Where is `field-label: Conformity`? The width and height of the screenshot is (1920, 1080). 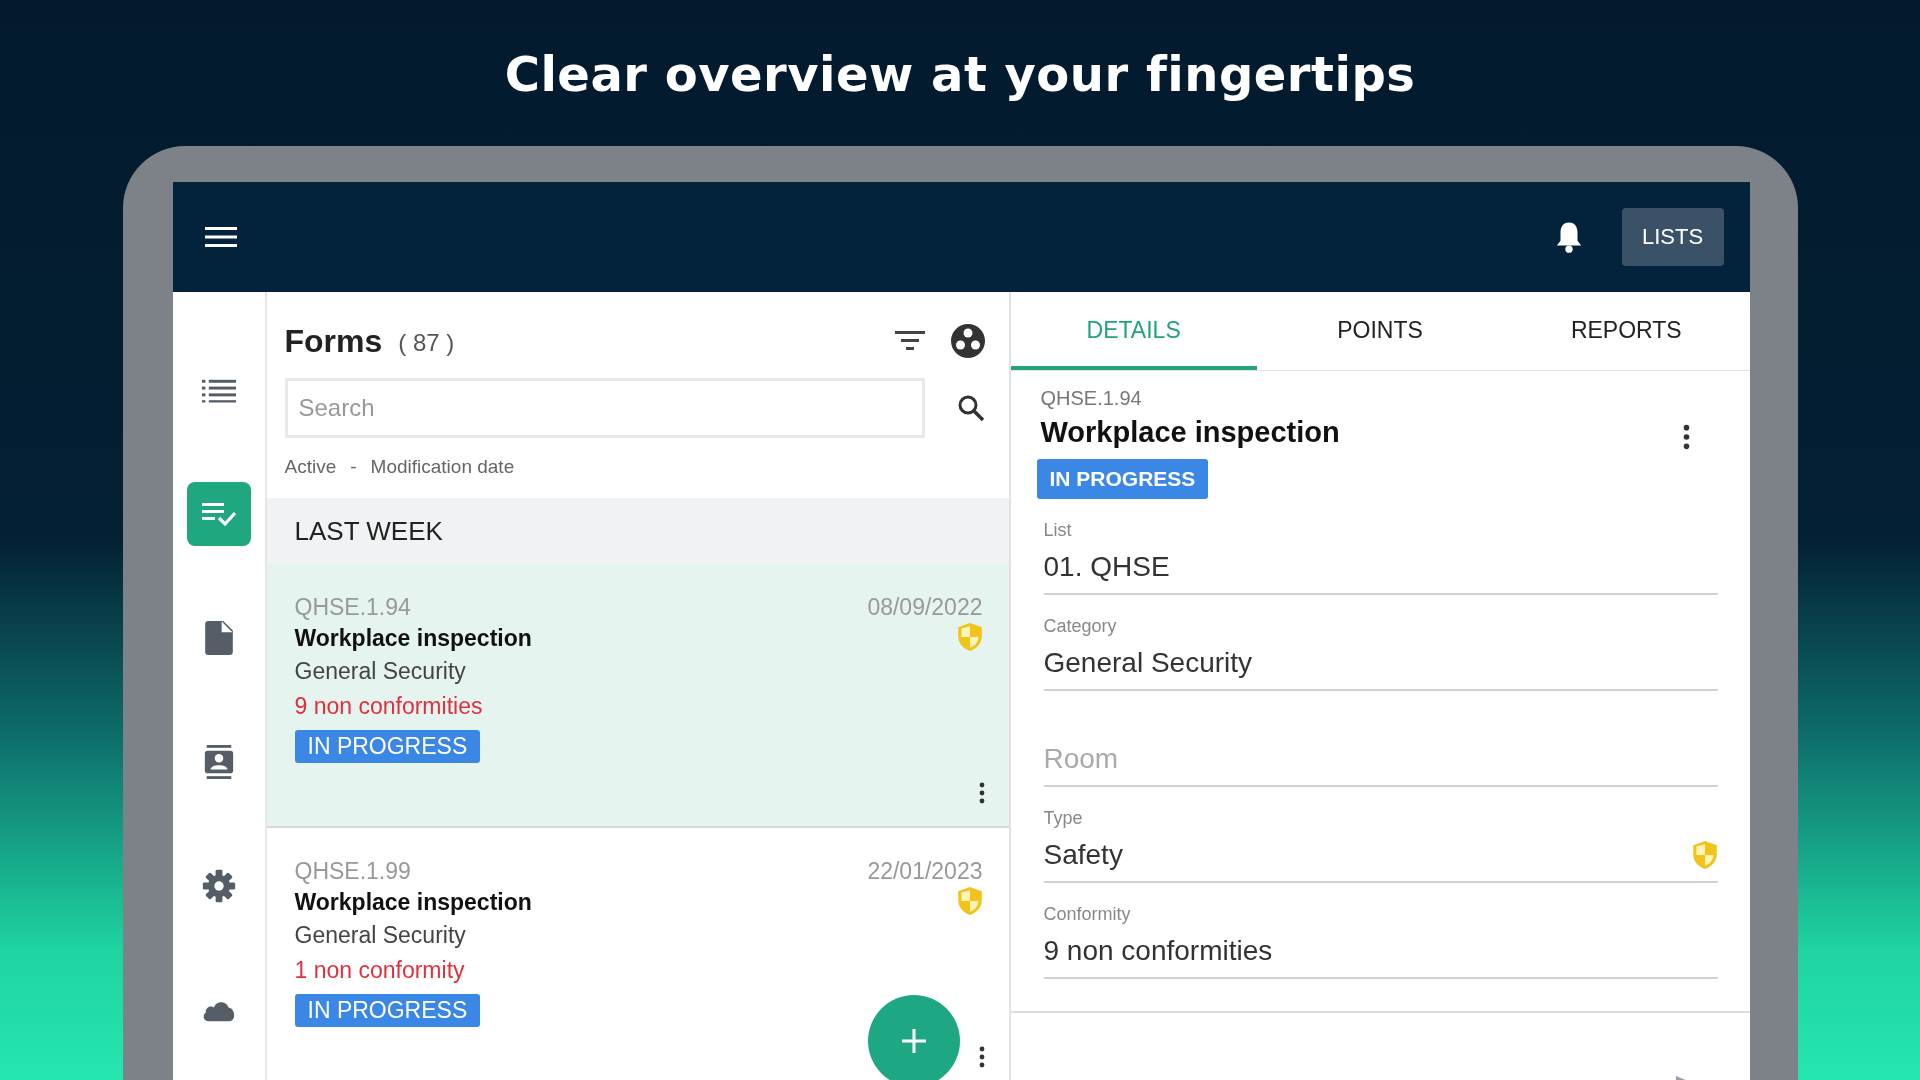 field-label: Conformity is located at coordinates (1087, 914).